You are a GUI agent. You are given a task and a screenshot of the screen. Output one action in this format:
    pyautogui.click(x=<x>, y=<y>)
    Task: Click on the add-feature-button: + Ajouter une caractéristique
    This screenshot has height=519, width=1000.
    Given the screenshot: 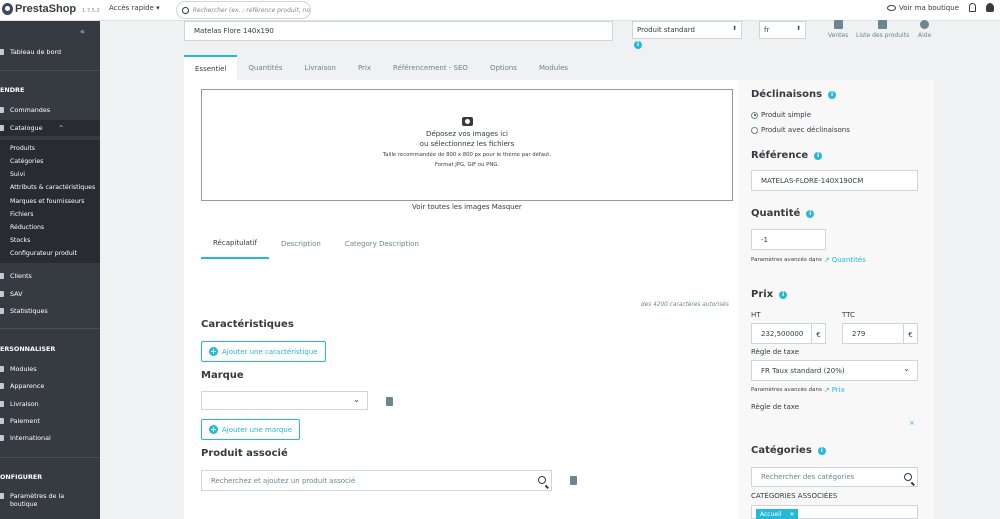 What is the action you would take?
    pyautogui.click(x=263, y=351)
    